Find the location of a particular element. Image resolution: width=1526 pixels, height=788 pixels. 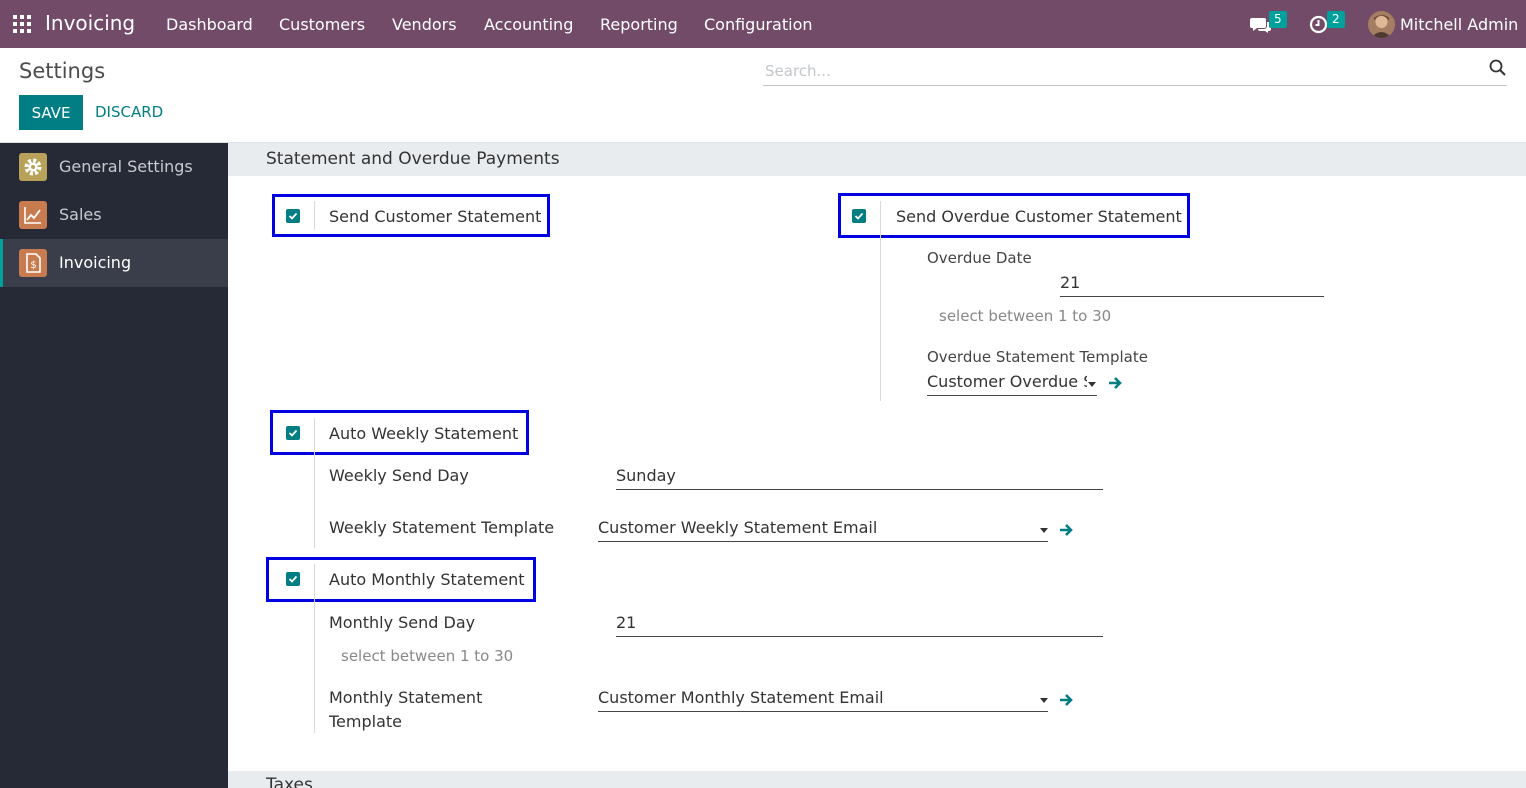

monthly-send-day-help: select between 1 to 30 is located at coordinates (427, 656).